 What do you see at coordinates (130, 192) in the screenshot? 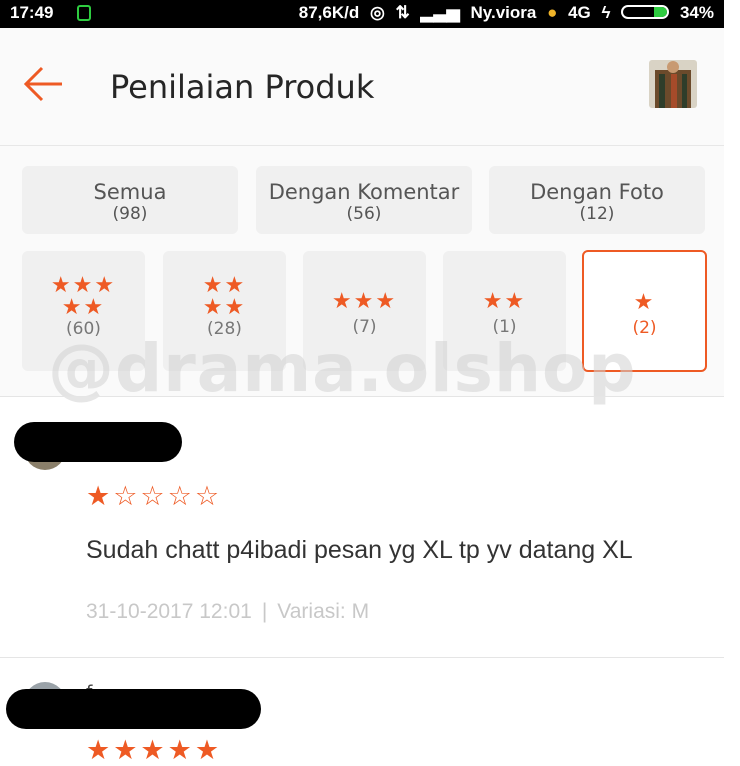
I see `tab-all-label: Semua` at bounding box center [130, 192].